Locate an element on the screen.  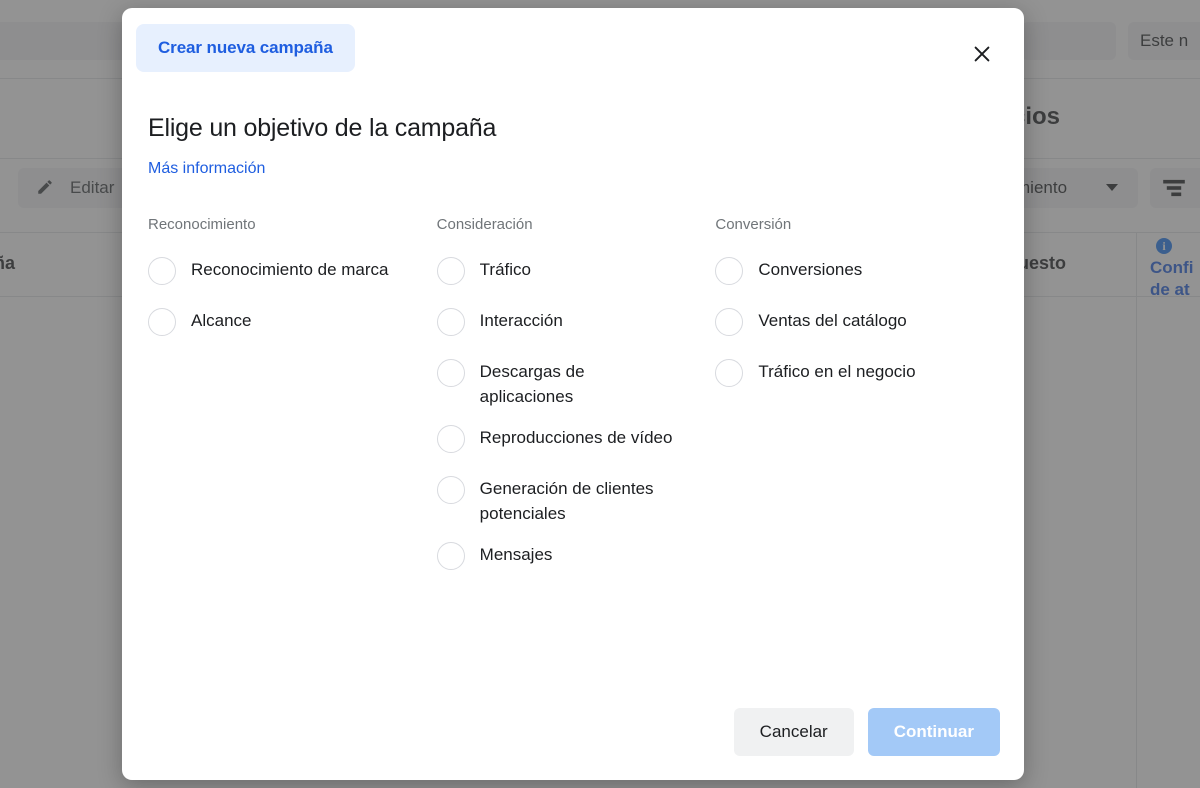
objective-option-conversiones: Conversiones is located at coordinates (859, 272).